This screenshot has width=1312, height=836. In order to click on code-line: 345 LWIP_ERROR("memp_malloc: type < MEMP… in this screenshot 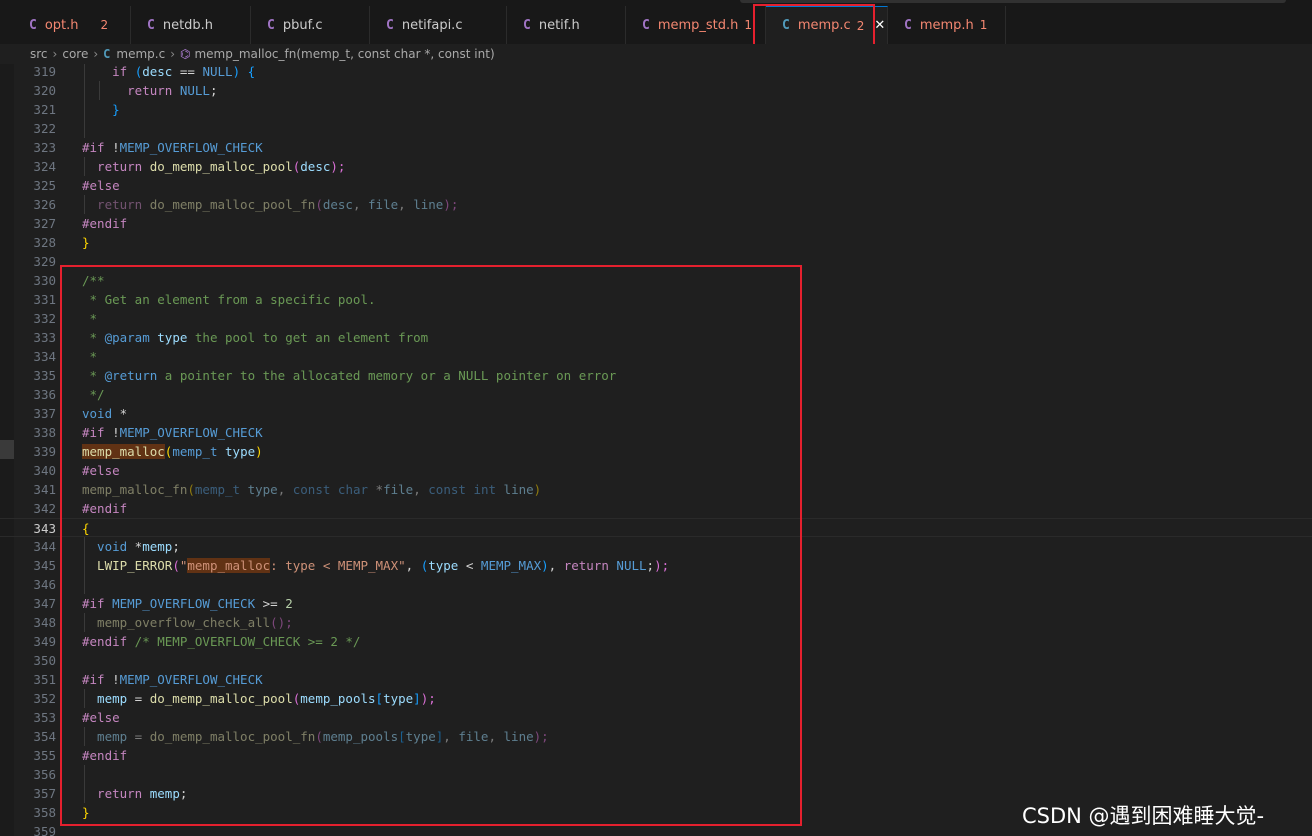, I will do `click(656, 565)`.